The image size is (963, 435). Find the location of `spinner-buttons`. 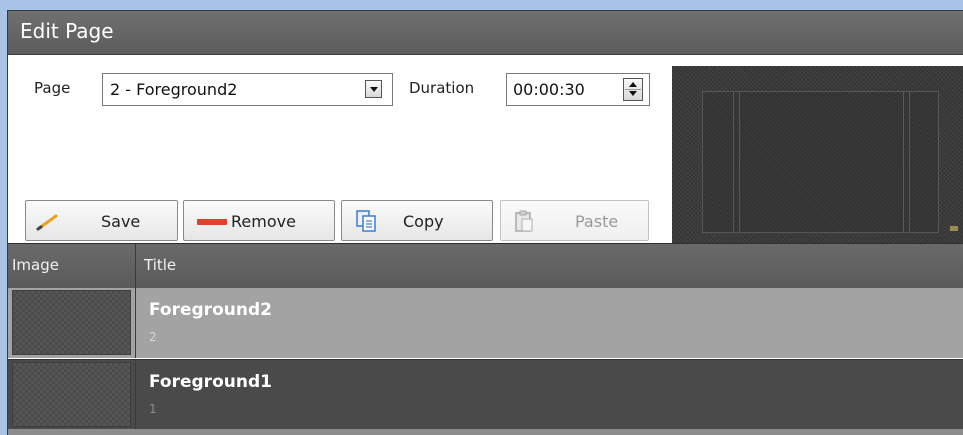

spinner-buttons is located at coordinates (633, 89).